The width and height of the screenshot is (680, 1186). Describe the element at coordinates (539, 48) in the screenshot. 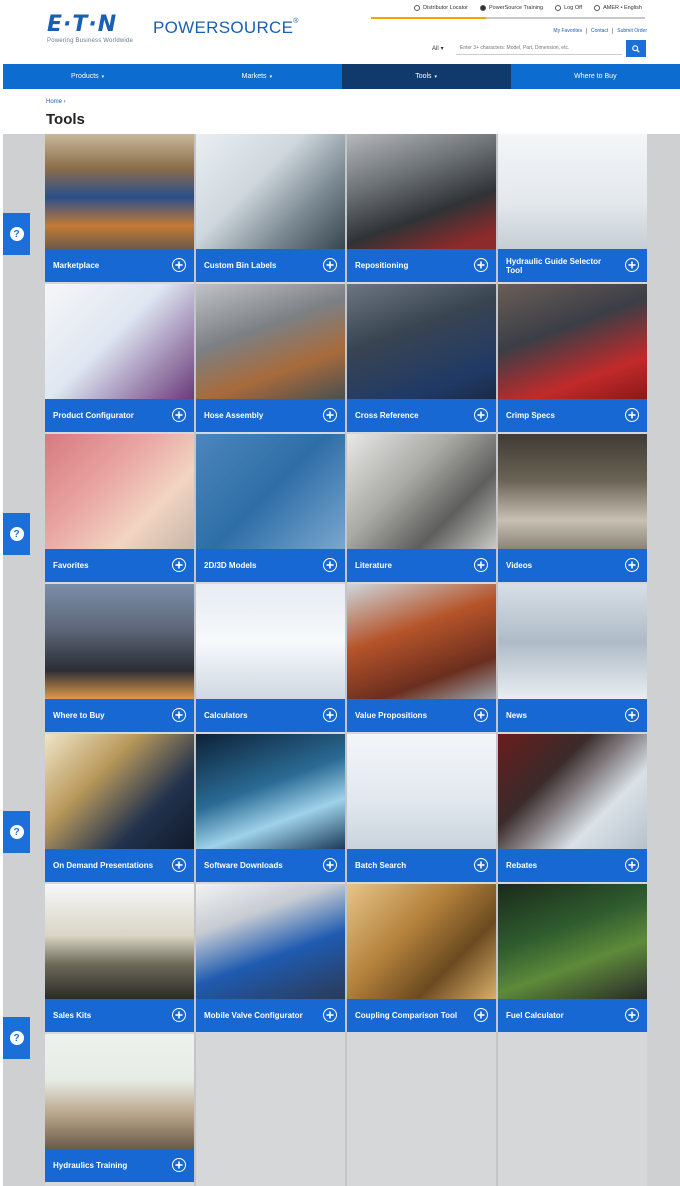

I see `search-input` at that location.